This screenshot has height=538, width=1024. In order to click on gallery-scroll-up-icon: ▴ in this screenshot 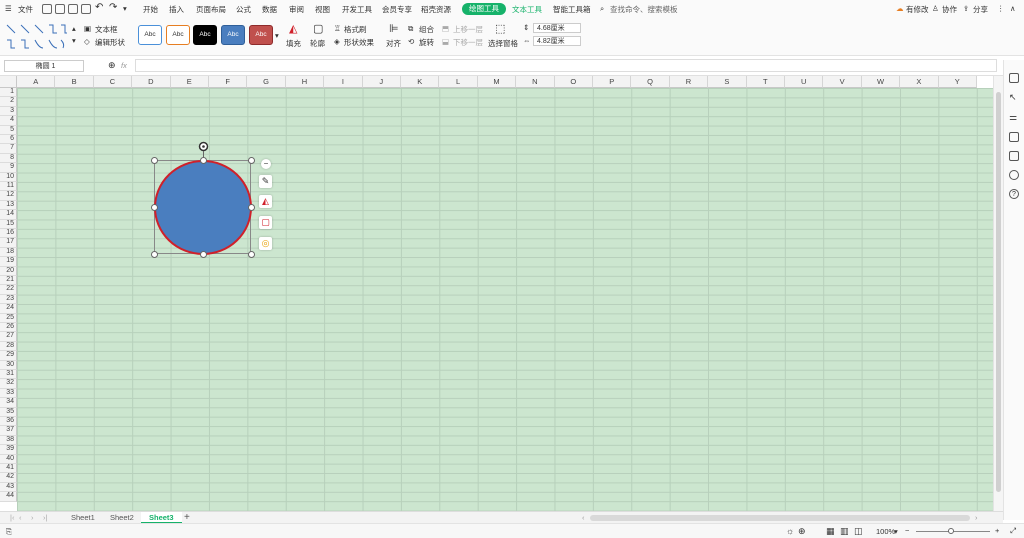, I will do `click(74, 28)`.